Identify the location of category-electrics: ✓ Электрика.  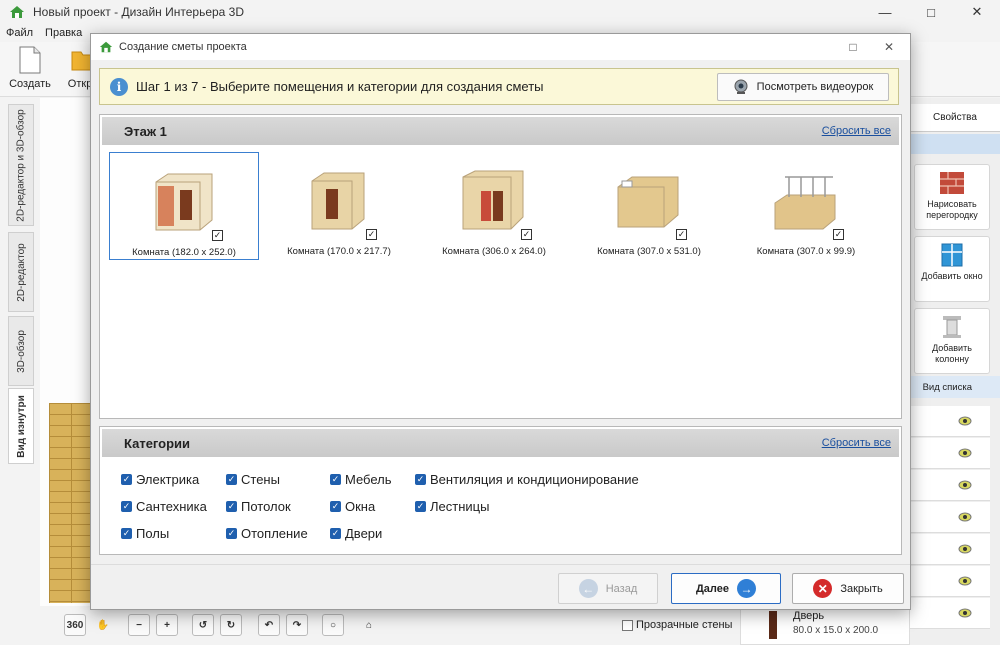
(160, 479).